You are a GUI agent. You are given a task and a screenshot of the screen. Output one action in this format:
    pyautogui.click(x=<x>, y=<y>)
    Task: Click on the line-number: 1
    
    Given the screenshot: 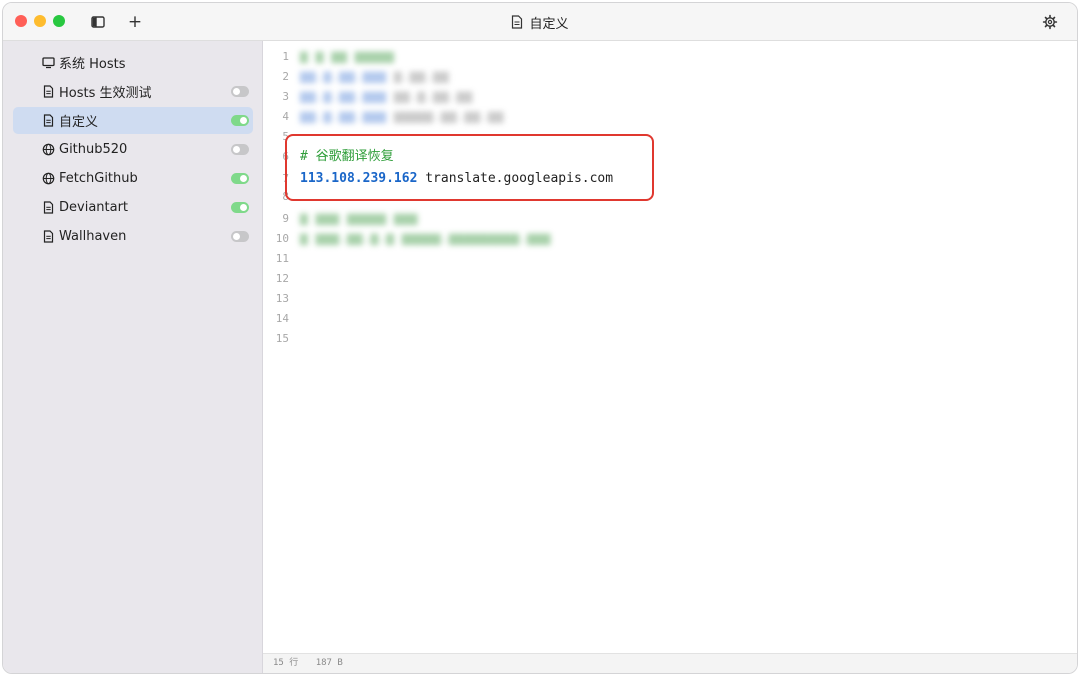 What is the action you would take?
    pyautogui.click(x=285, y=56)
    